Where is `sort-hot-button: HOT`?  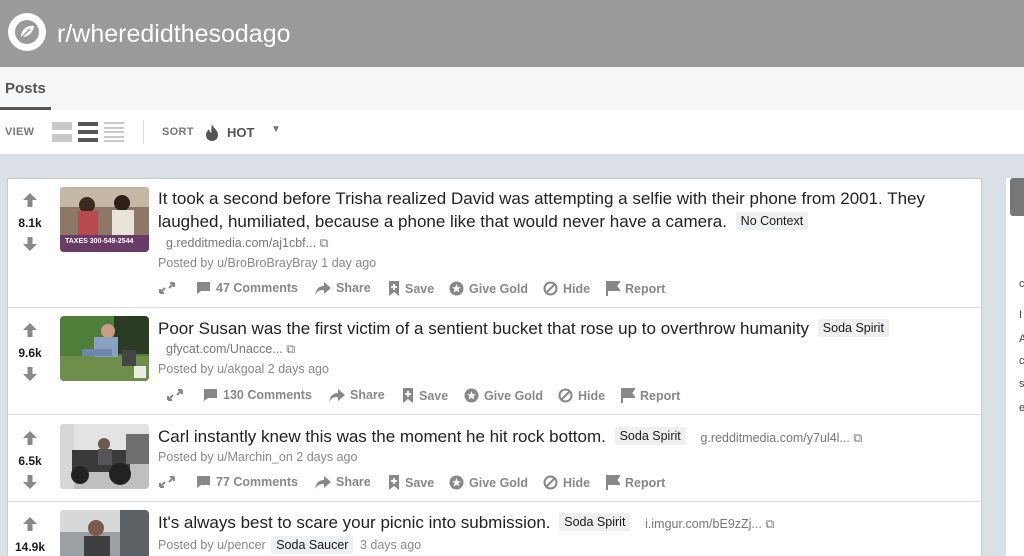
sort-hot-button: HOT is located at coordinates (240, 132).